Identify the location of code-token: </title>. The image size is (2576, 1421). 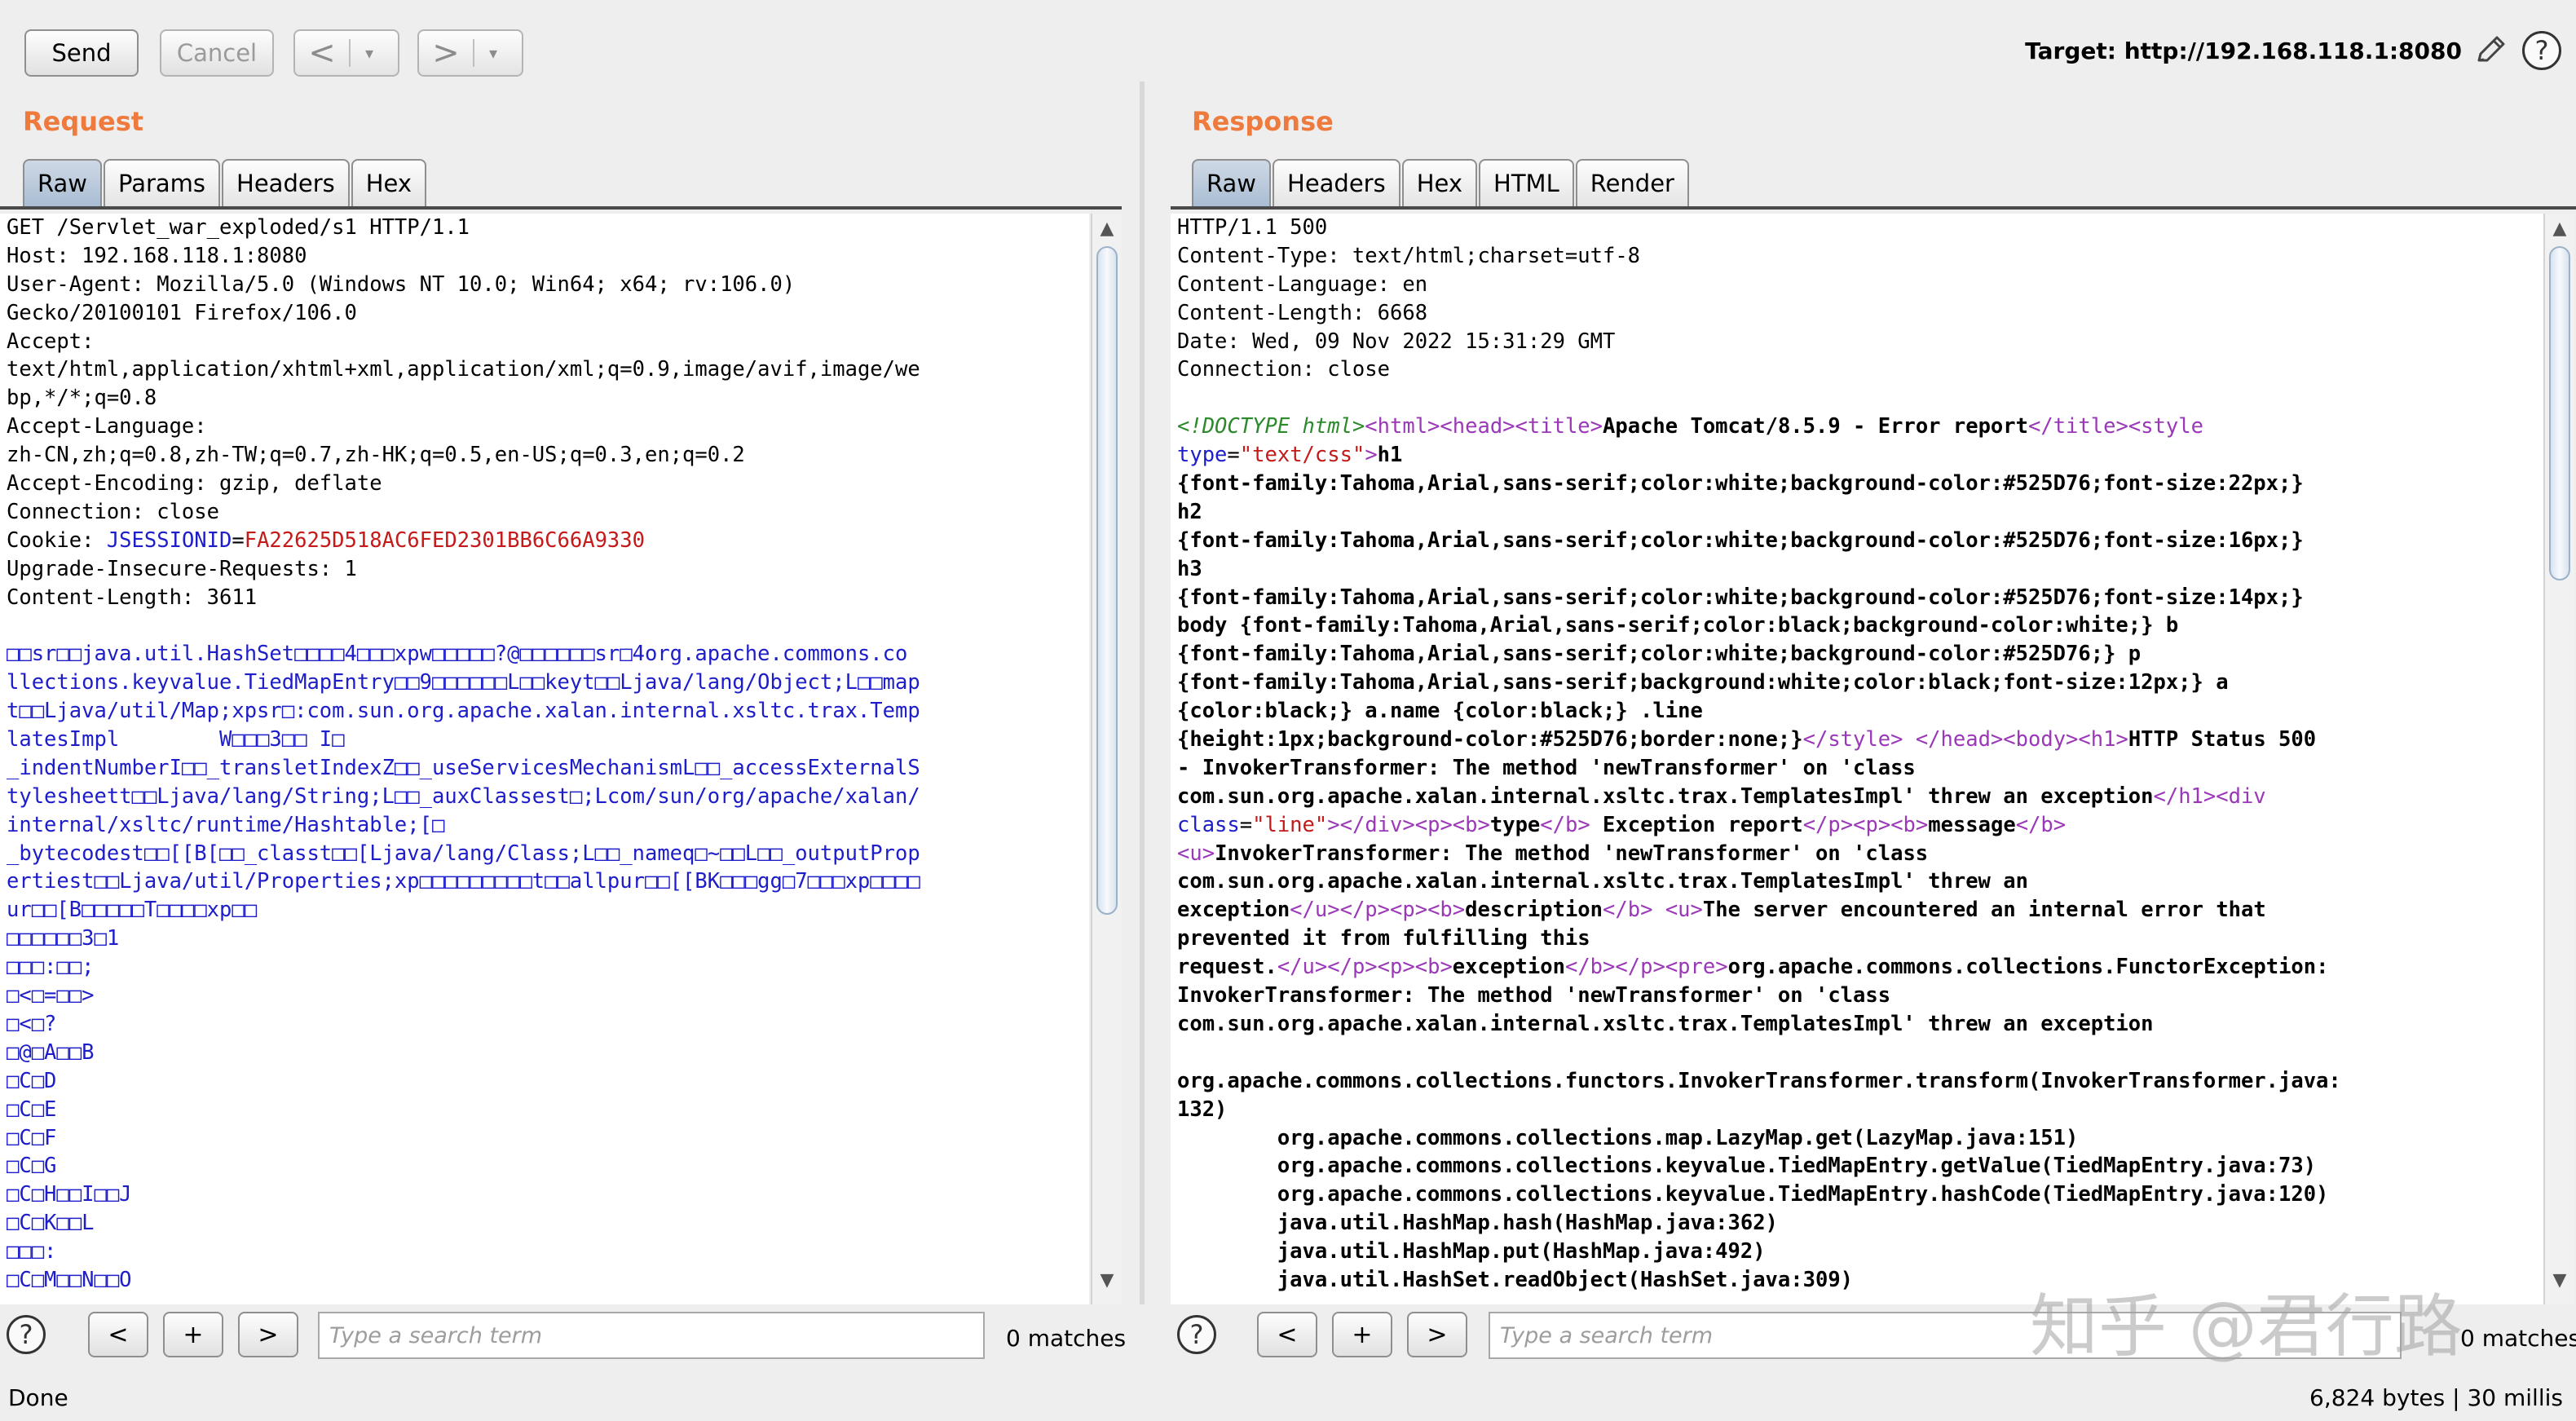
(2078, 426).